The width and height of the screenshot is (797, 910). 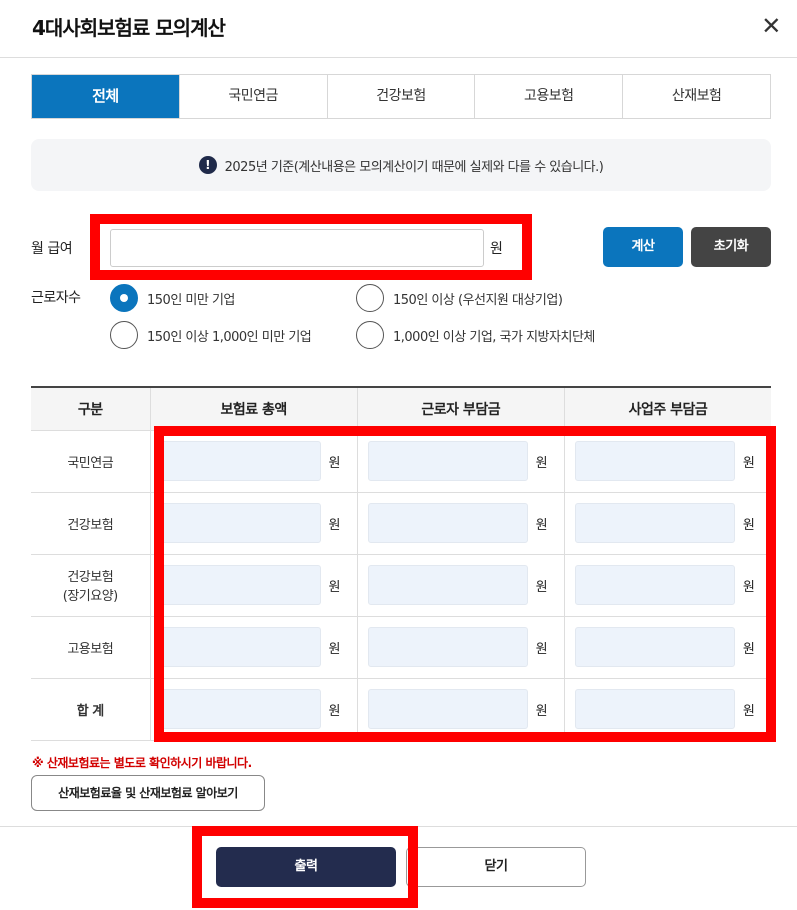 What do you see at coordinates (142, 763) in the screenshot?
I see `warning-text: ※ 산재보험료는 별도로 확인하시기 바랍니다.` at bounding box center [142, 763].